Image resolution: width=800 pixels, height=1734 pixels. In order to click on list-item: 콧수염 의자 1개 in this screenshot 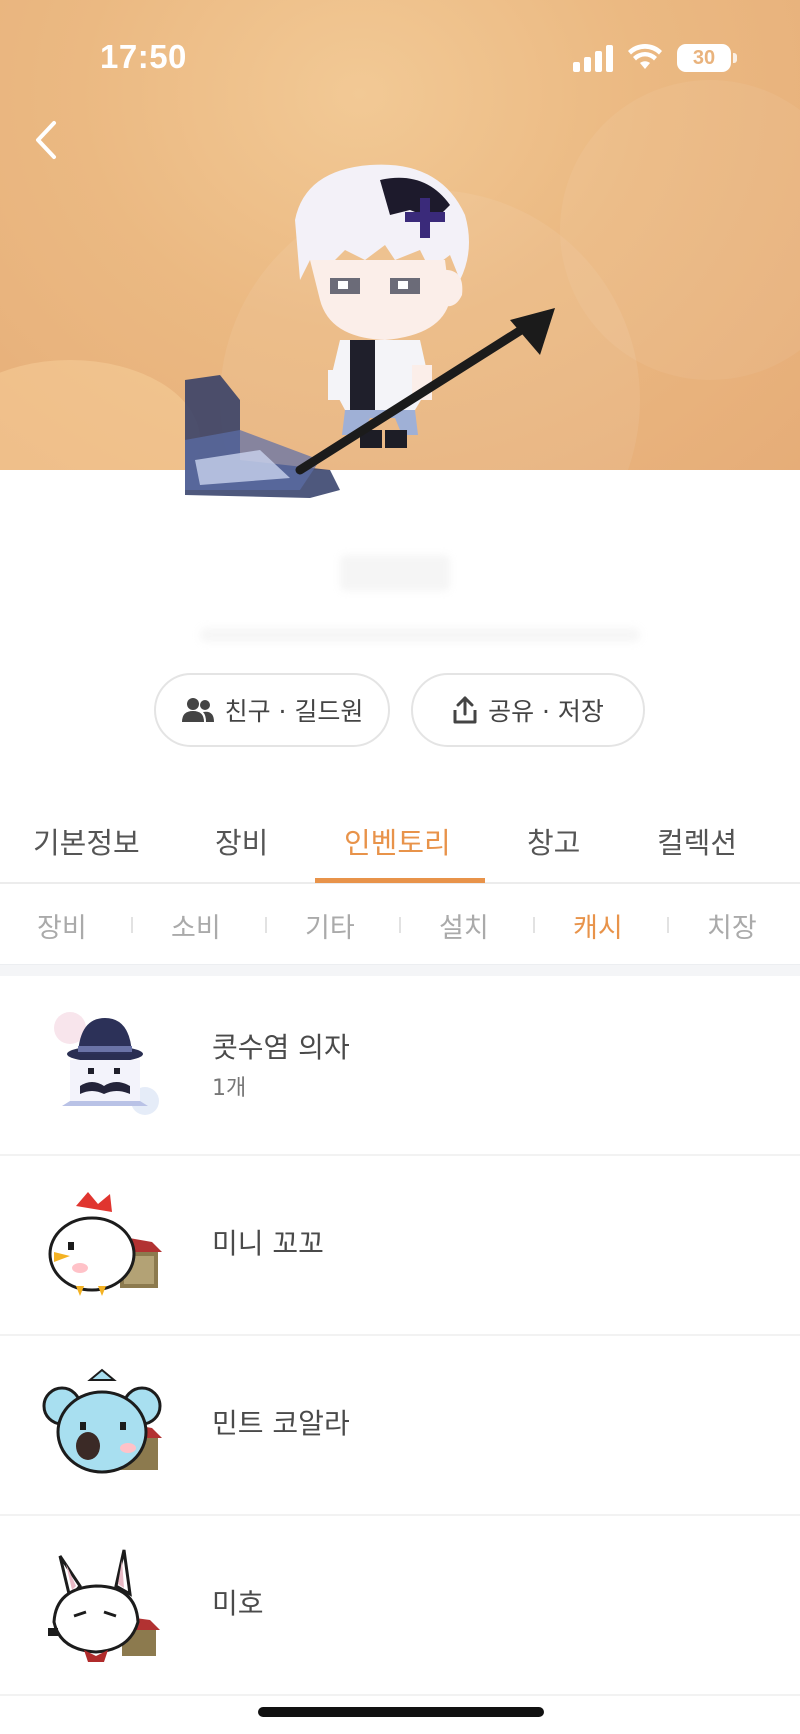, I will do `click(400, 1066)`.